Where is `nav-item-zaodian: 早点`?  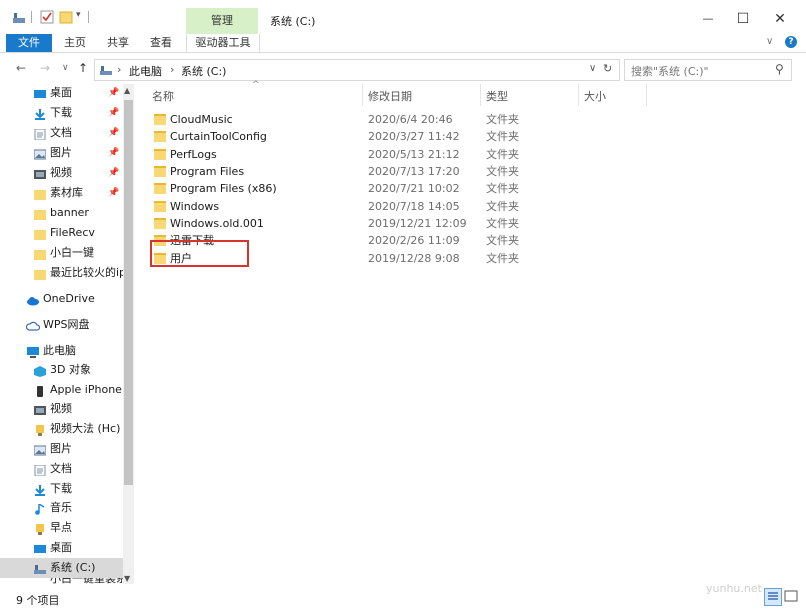
nav-item-zaodian: 早点 is located at coordinates (62, 528).